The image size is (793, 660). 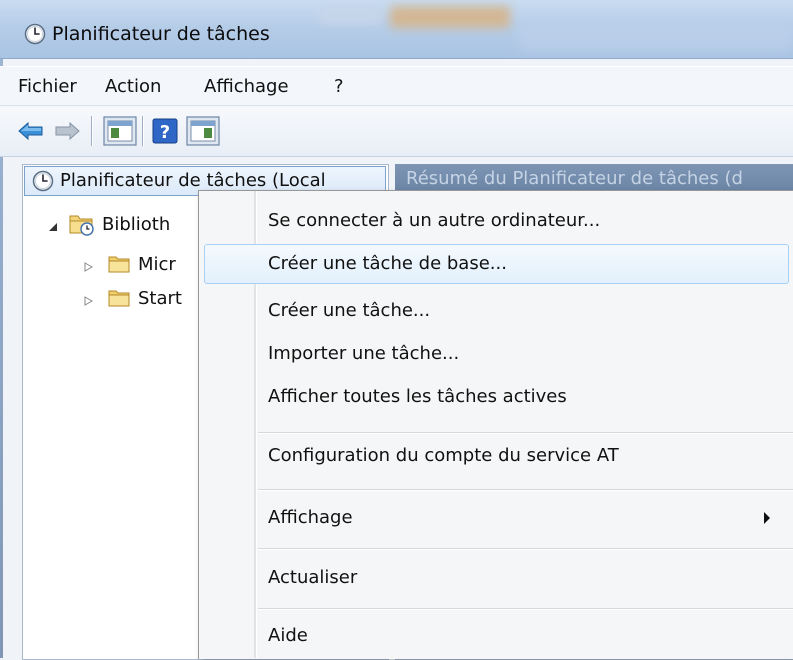 I want to click on submenu-arrow-icon, so click(x=767, y=518).